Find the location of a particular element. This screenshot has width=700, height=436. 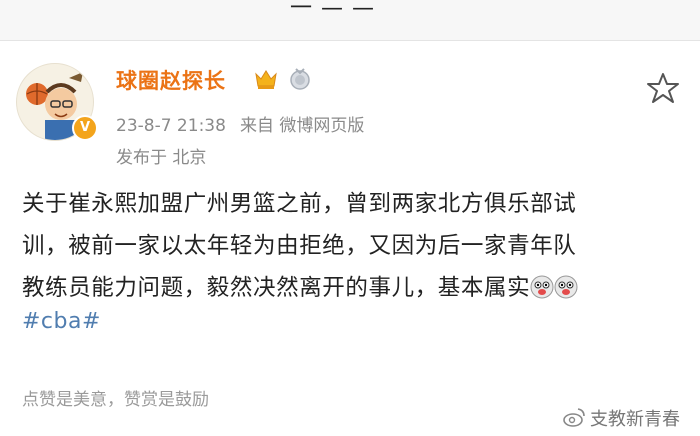

content-line: 教练员能力问题，毅然决然离开的事儿，基本属实 is located at coordinates (276, 288).